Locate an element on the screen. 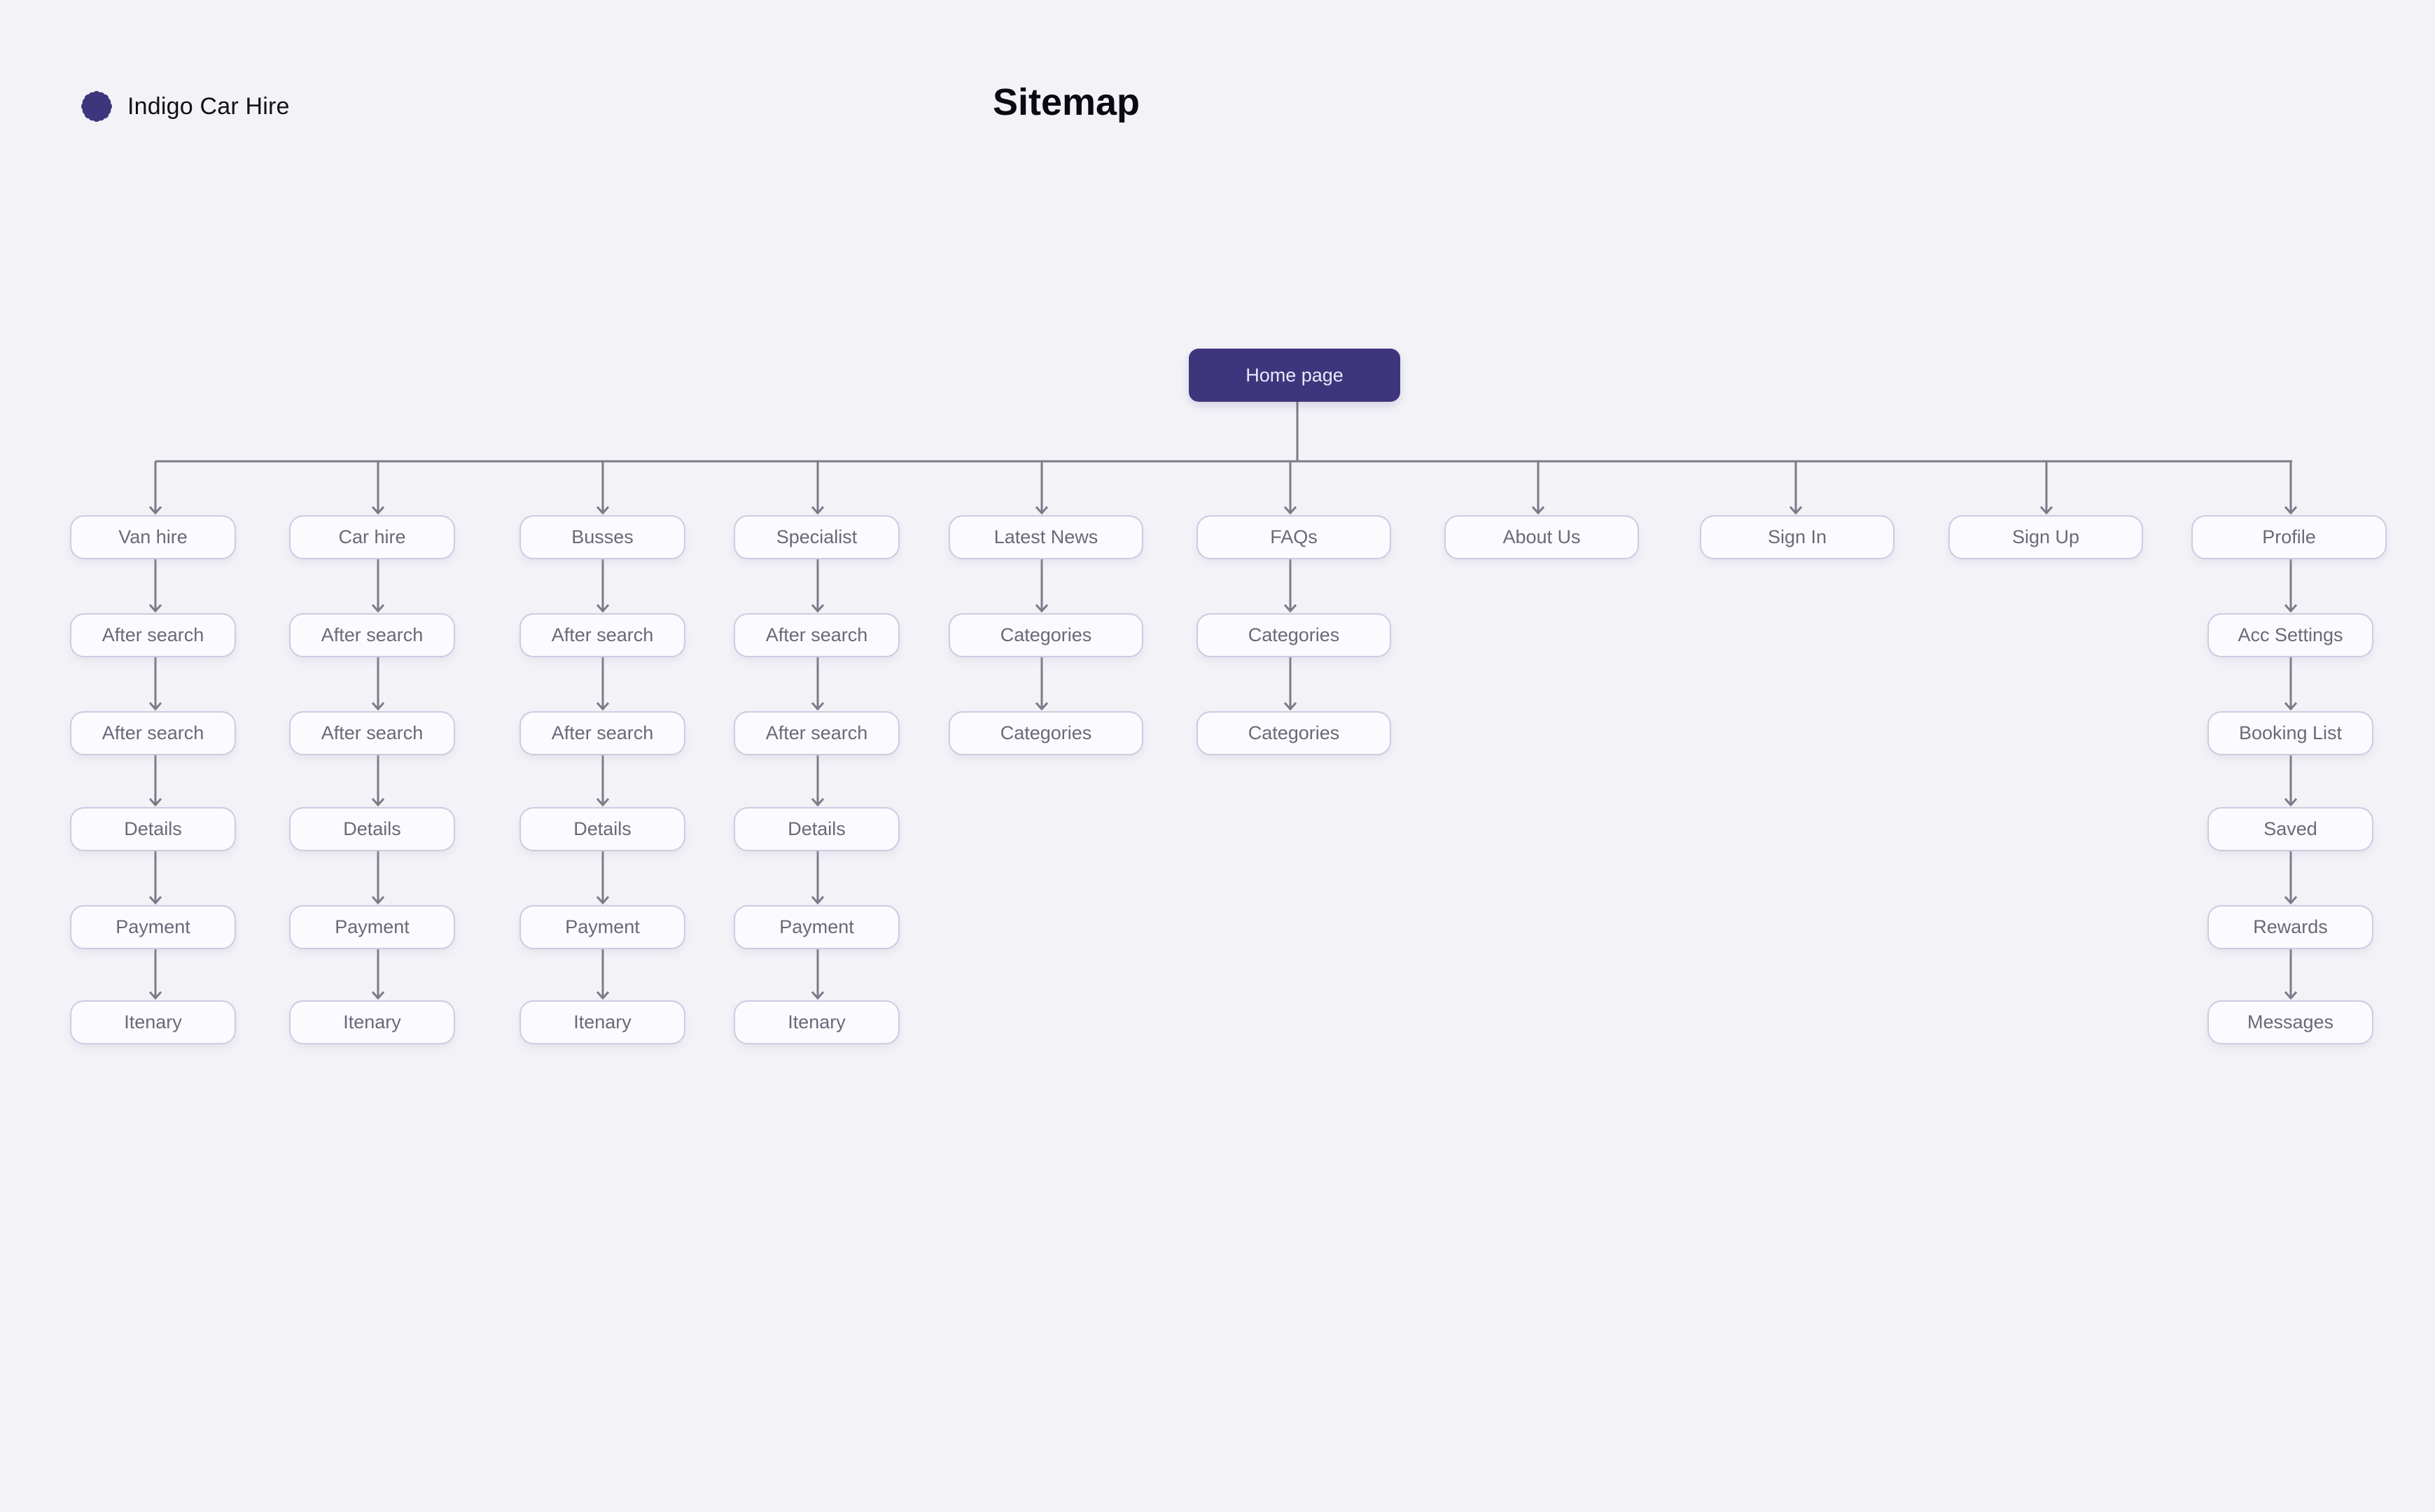  node-sign-up: Sign Up is located at coordinates (2045, 537).